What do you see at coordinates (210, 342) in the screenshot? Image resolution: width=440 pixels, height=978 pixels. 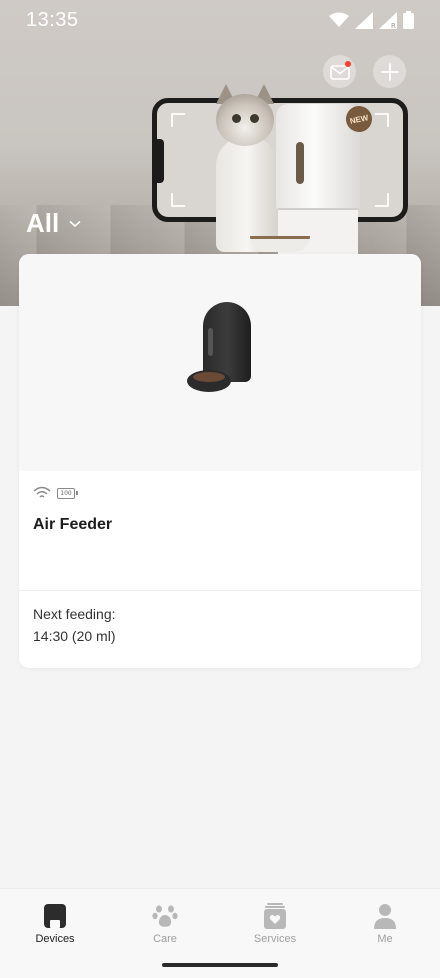 I see `product-slot` at bounding box center [210, 342].